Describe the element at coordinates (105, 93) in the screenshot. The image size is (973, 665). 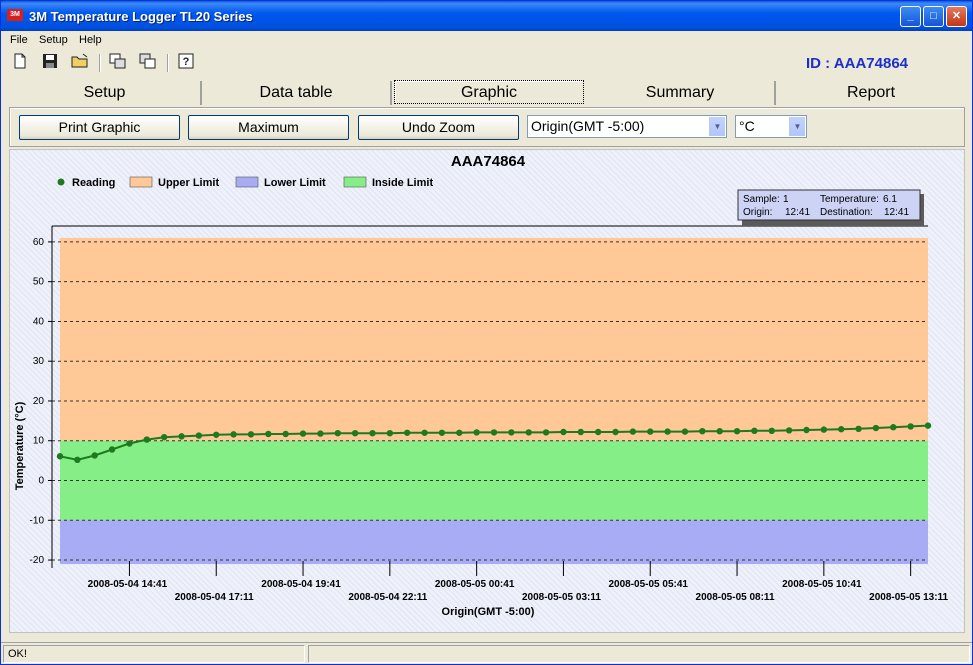
I see `tab-setup: Setup` at that location.